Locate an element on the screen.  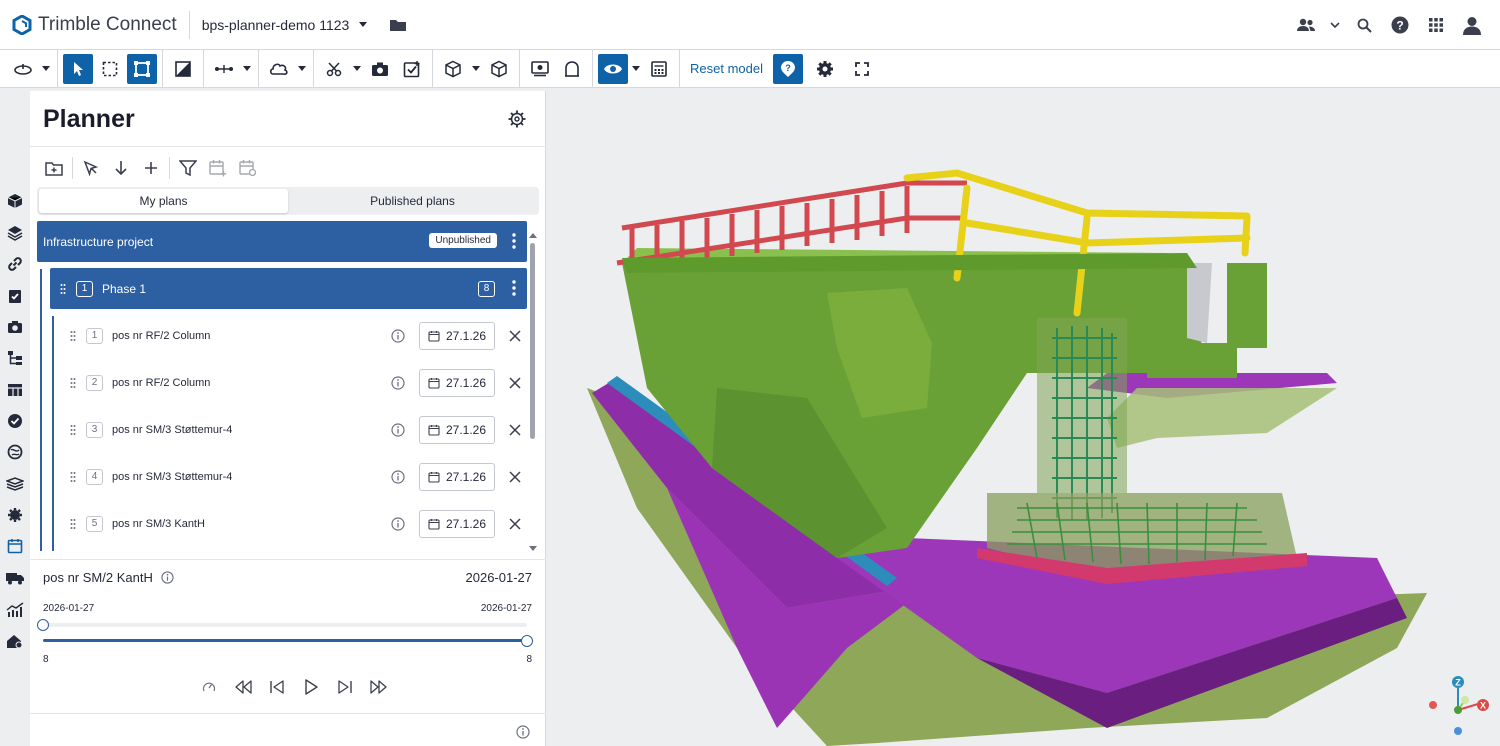
markup-cloud-icon is located at coordinates (279, 69).